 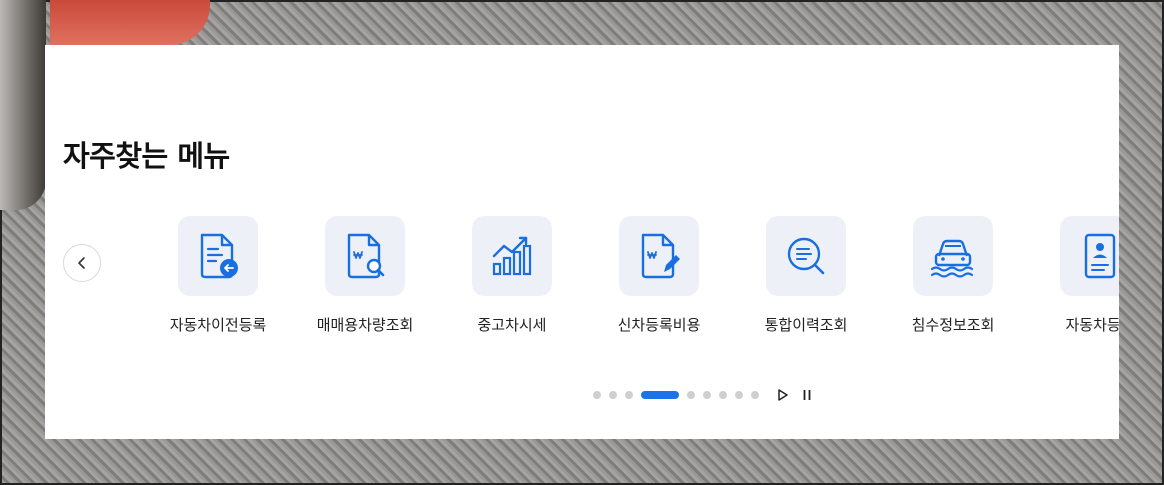 I want to click on menu-label: 침수정보조회, so click(x=953, y=325).